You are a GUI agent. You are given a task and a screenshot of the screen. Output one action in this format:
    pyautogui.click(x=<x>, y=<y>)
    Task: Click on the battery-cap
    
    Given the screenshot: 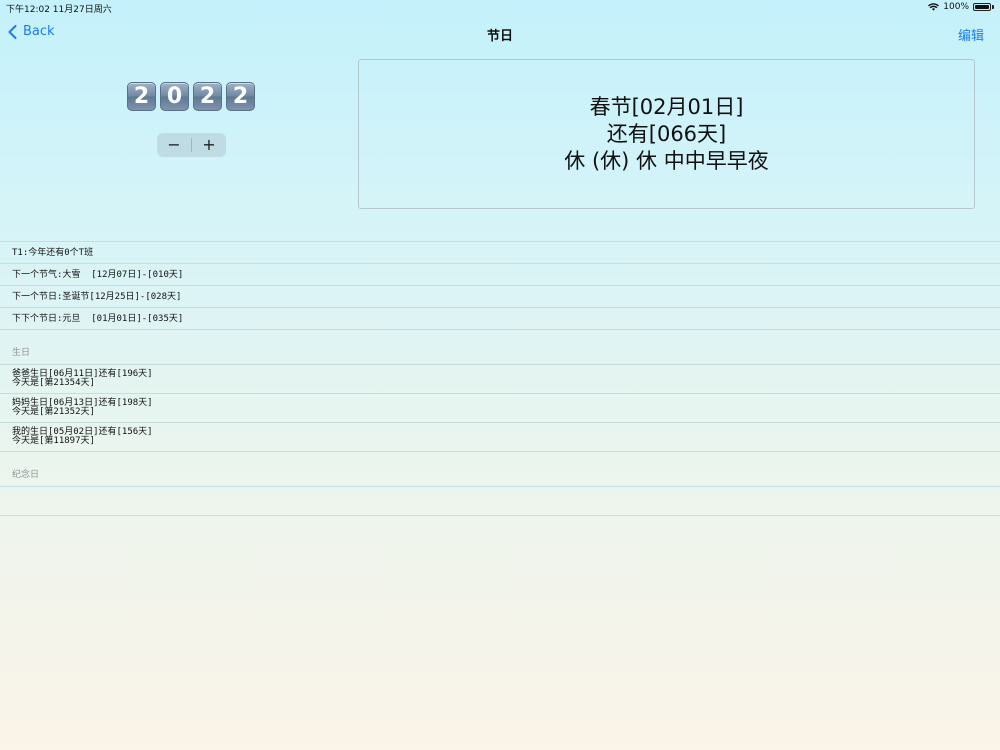 What is the action you would take?
    pyautogui.click(x=993, y=7)
    